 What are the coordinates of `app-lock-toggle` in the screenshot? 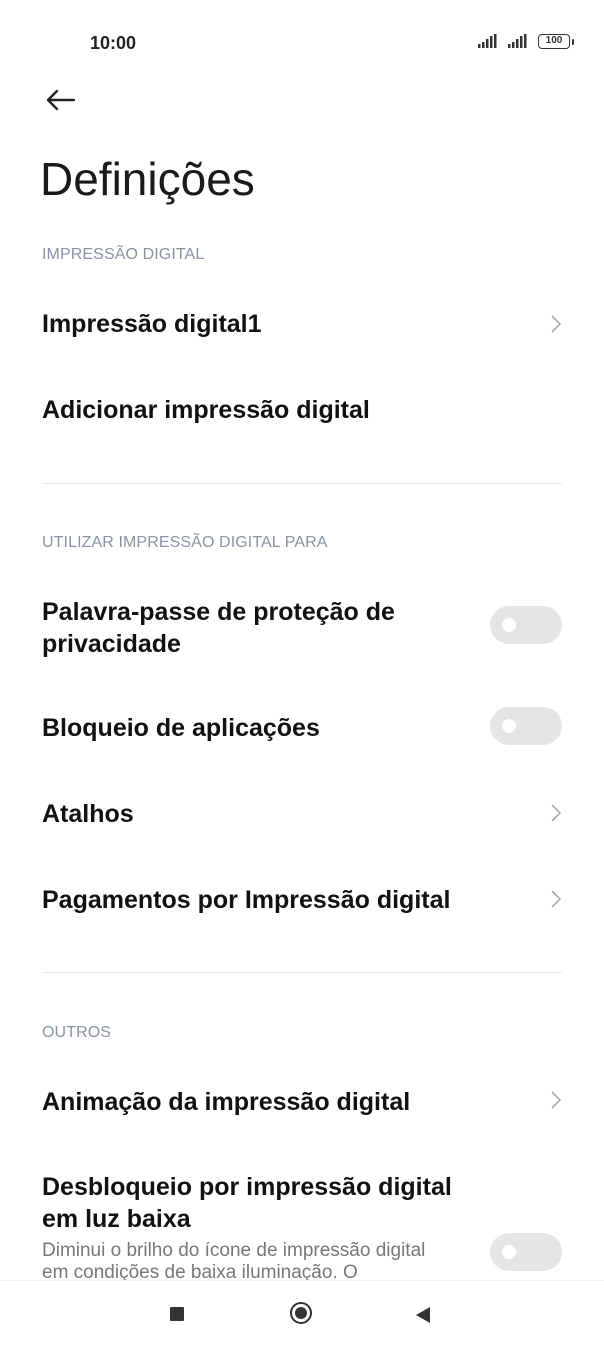 It's located at (526, 726).